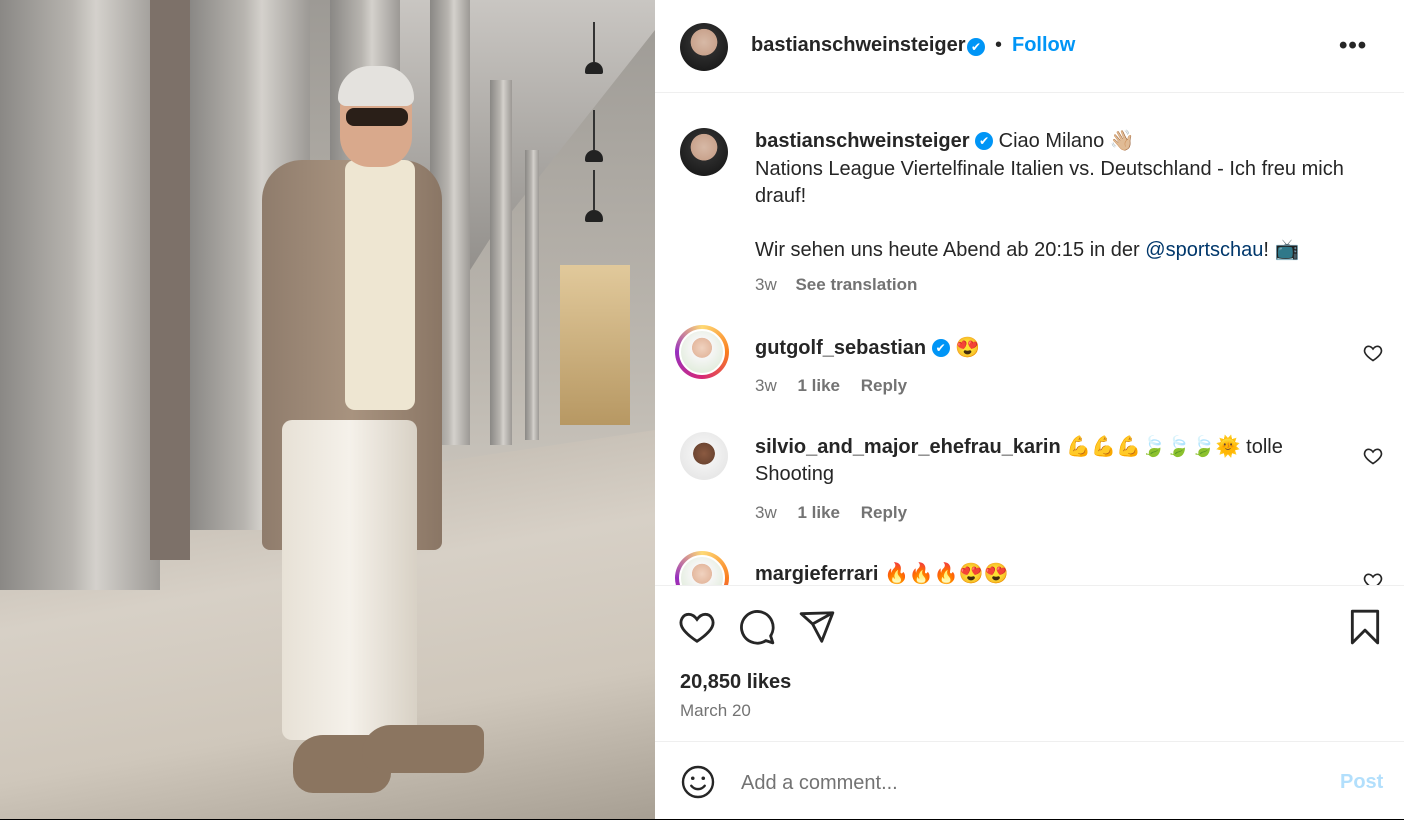 The image size is (1404, 820). What do you see at coordinates (377, 117) in the screenshot?
I see `photo-person-sunglasses` at bounding box center [377, 117].